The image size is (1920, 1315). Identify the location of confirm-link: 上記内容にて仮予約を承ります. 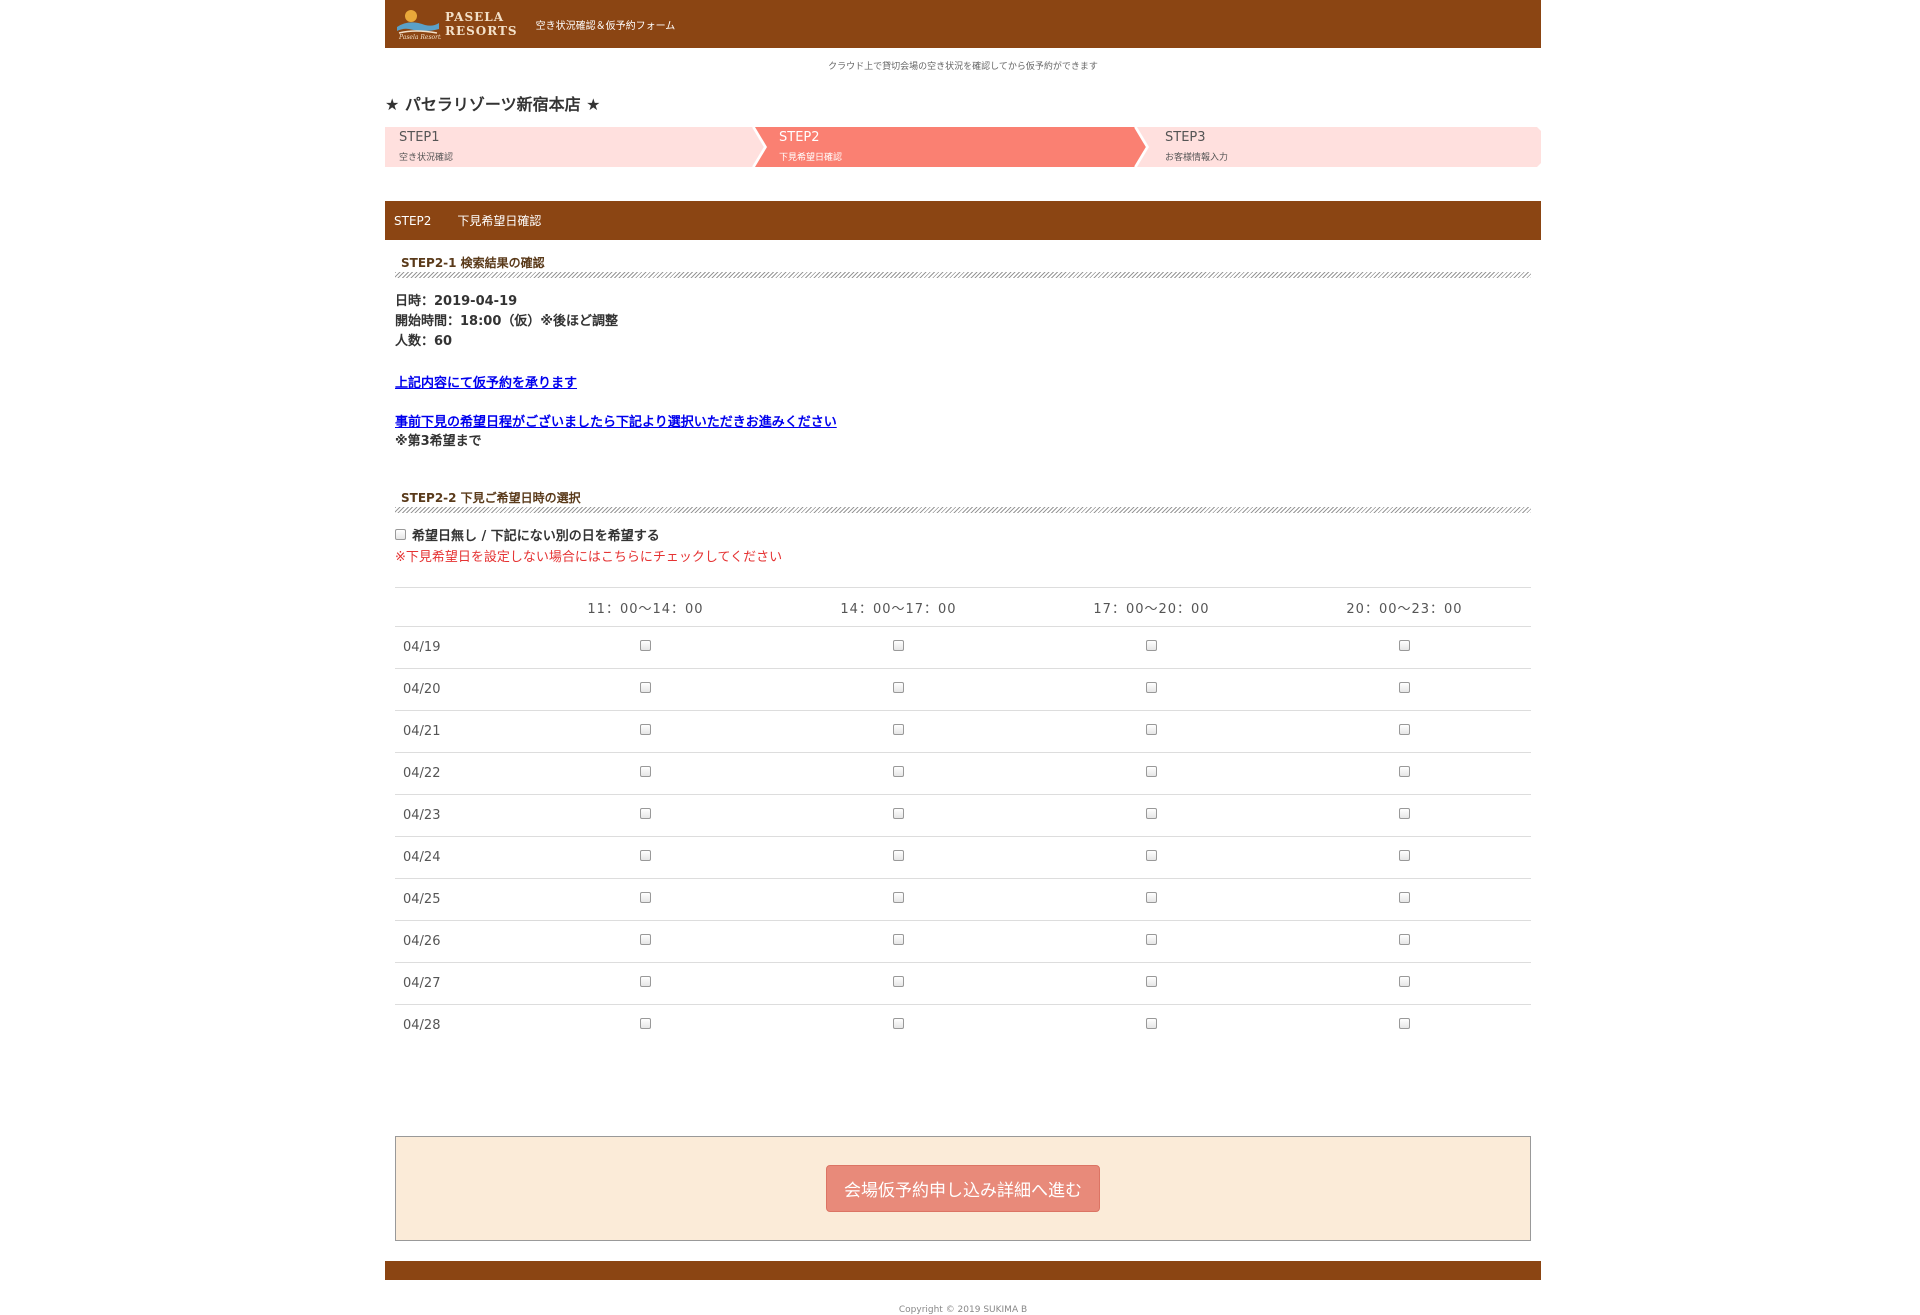
(486, 381).